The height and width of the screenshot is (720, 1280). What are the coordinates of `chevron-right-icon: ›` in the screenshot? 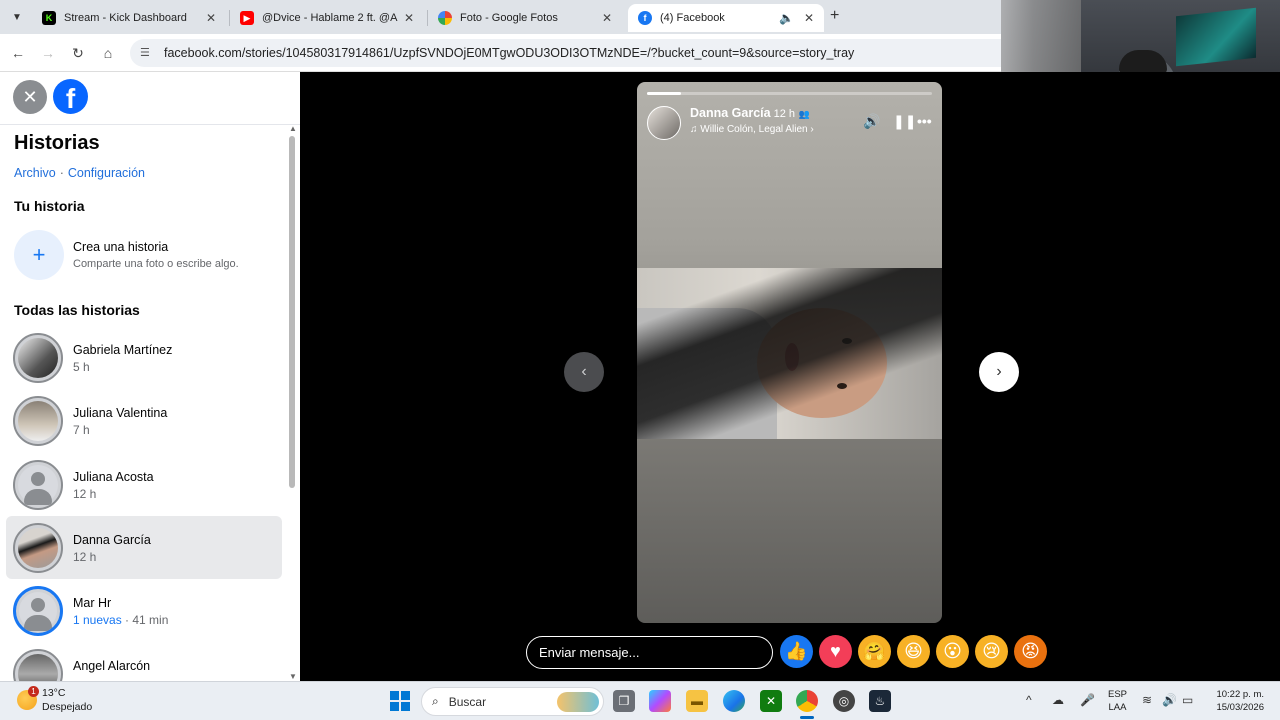 It's located at (999, 371).